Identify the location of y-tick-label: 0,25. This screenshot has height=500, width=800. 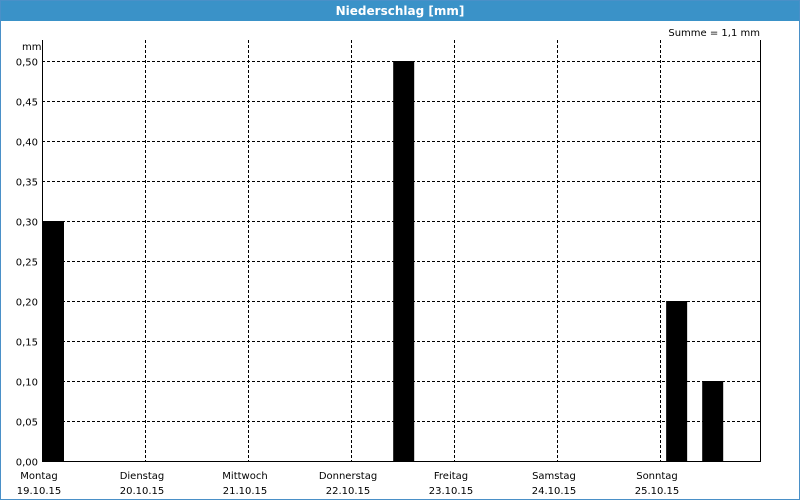
(27, 263).